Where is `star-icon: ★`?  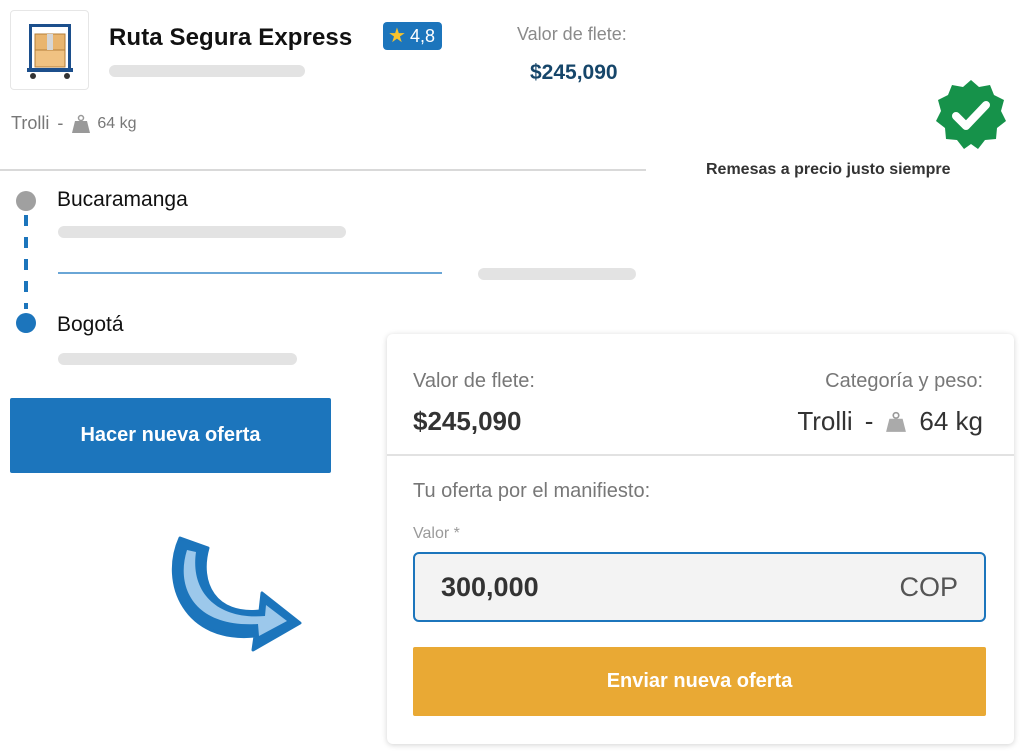
star-icon: ★ is located at coordinates (397, 36).